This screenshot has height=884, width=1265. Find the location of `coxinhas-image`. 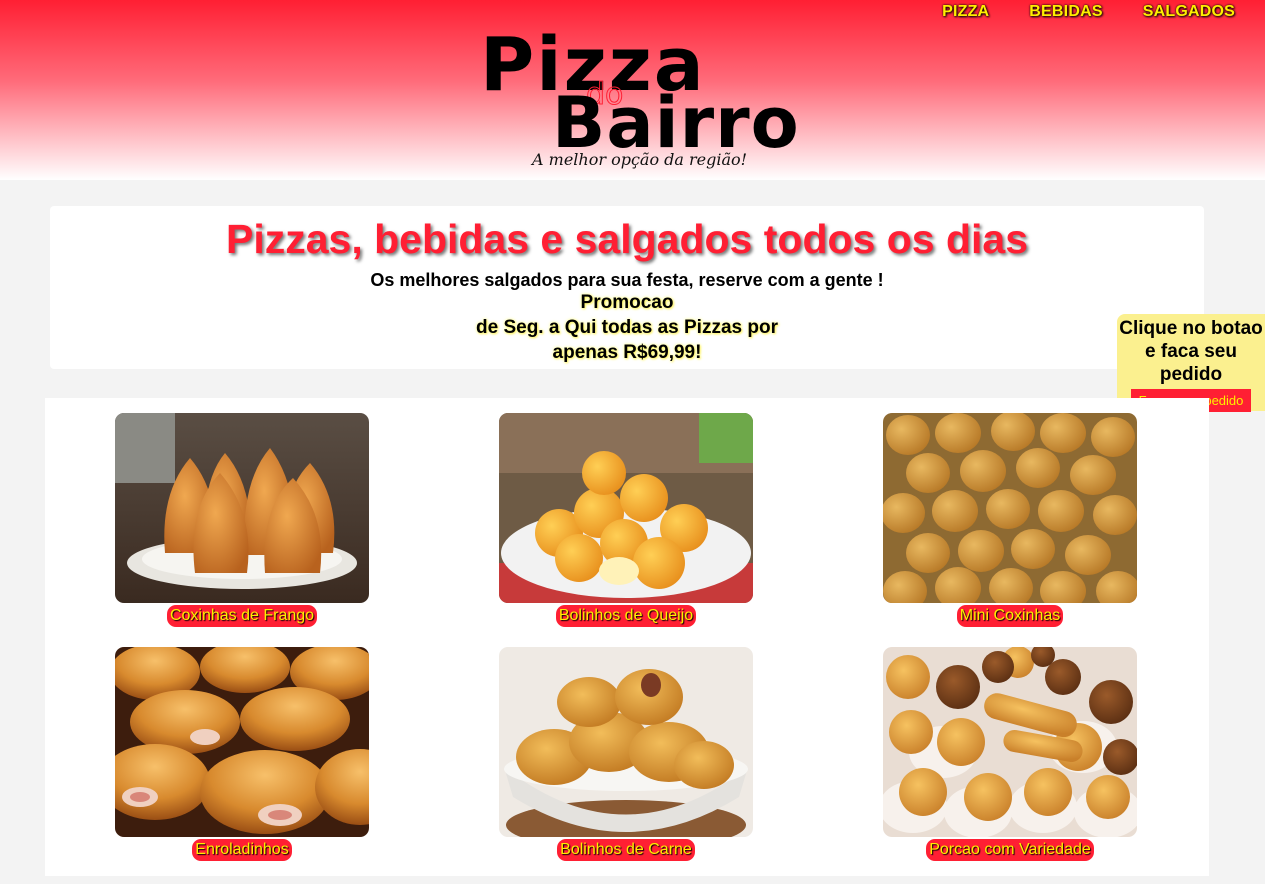

coxinhas-image is located at coordinates (242, 508).